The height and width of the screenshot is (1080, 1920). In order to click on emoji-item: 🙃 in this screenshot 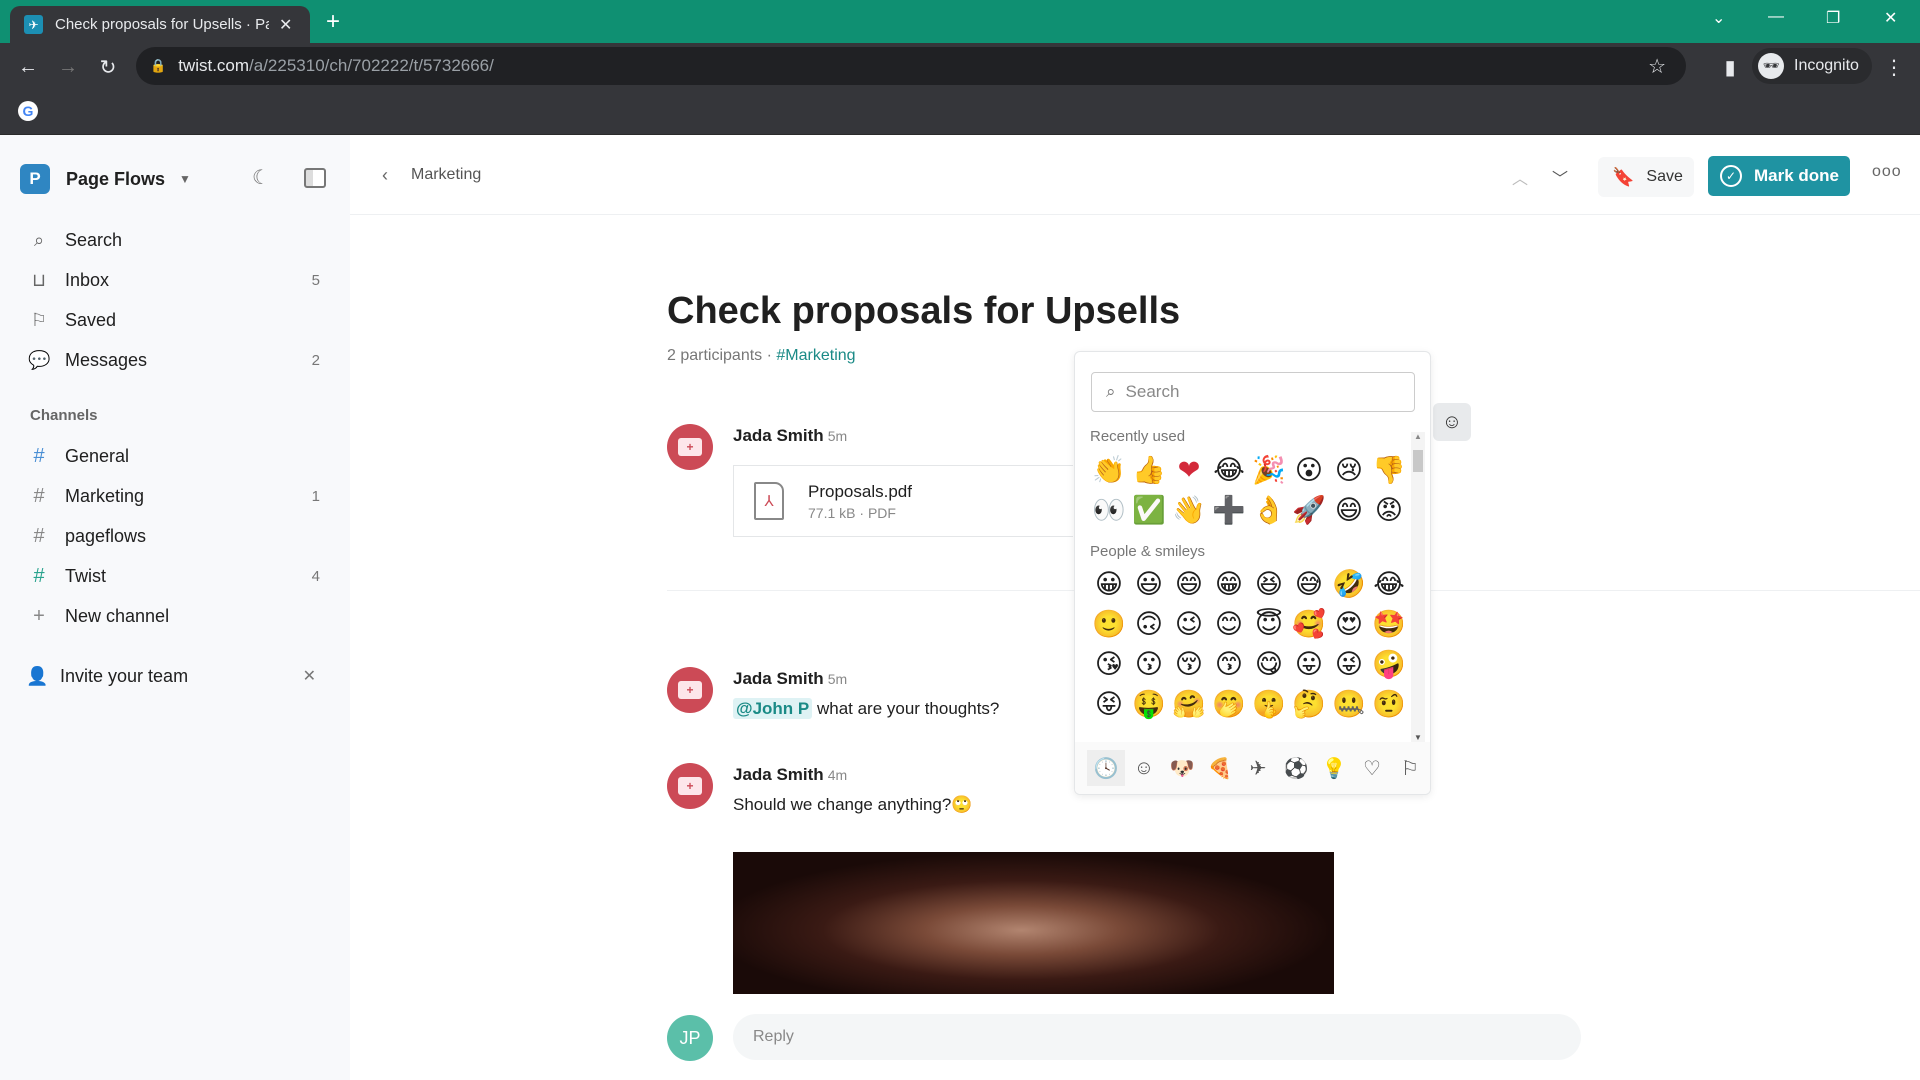, I will do `click(1149, 624)`.